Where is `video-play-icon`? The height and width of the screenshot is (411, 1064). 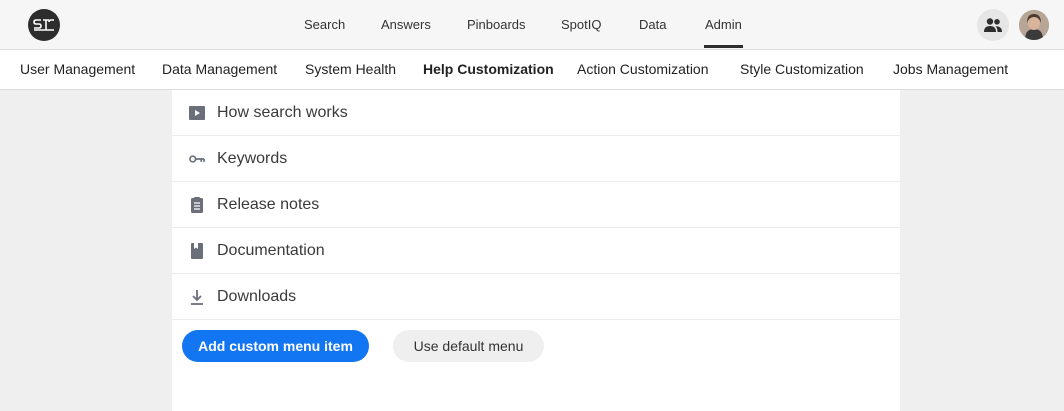 video-play-icon is located at coordinates (197, 113).